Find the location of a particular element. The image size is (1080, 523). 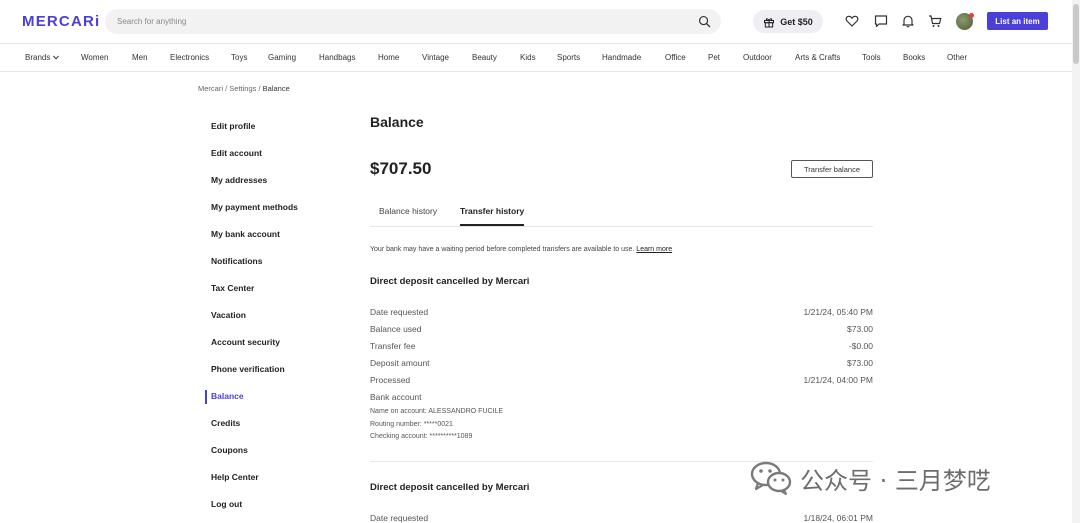

top-header: MERCARi Get $50 List an item is located at coordinates (540, 21).